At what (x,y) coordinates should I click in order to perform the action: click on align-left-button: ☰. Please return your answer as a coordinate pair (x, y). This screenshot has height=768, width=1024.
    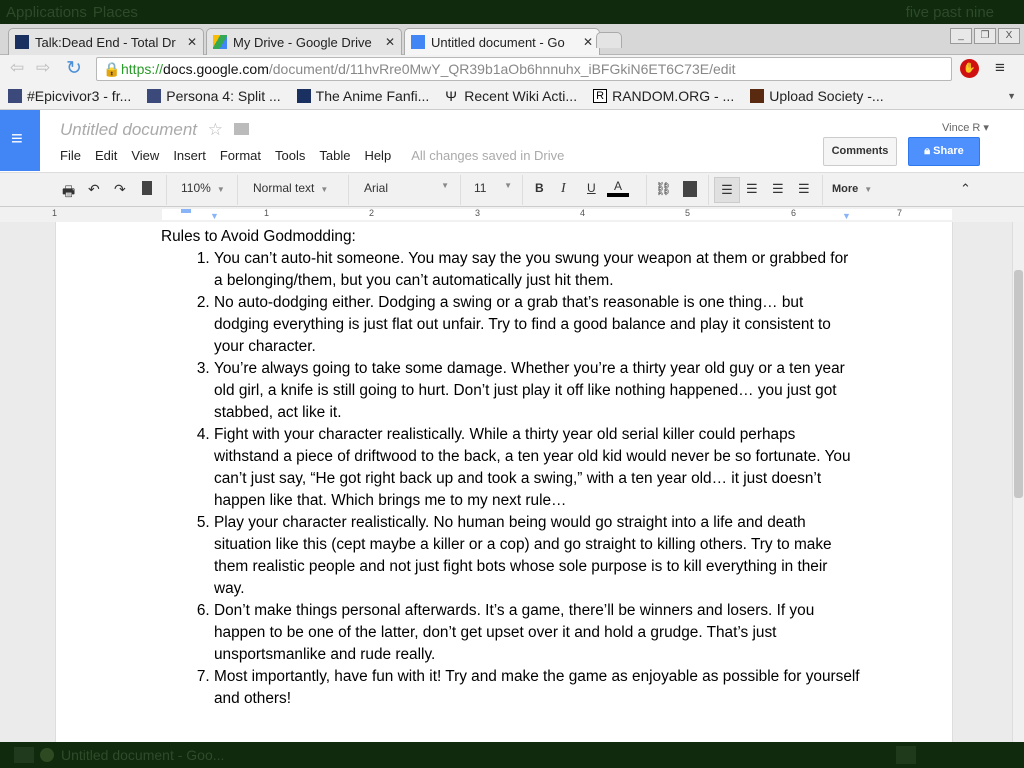
    Looking at the image, I should click on (727, 190).